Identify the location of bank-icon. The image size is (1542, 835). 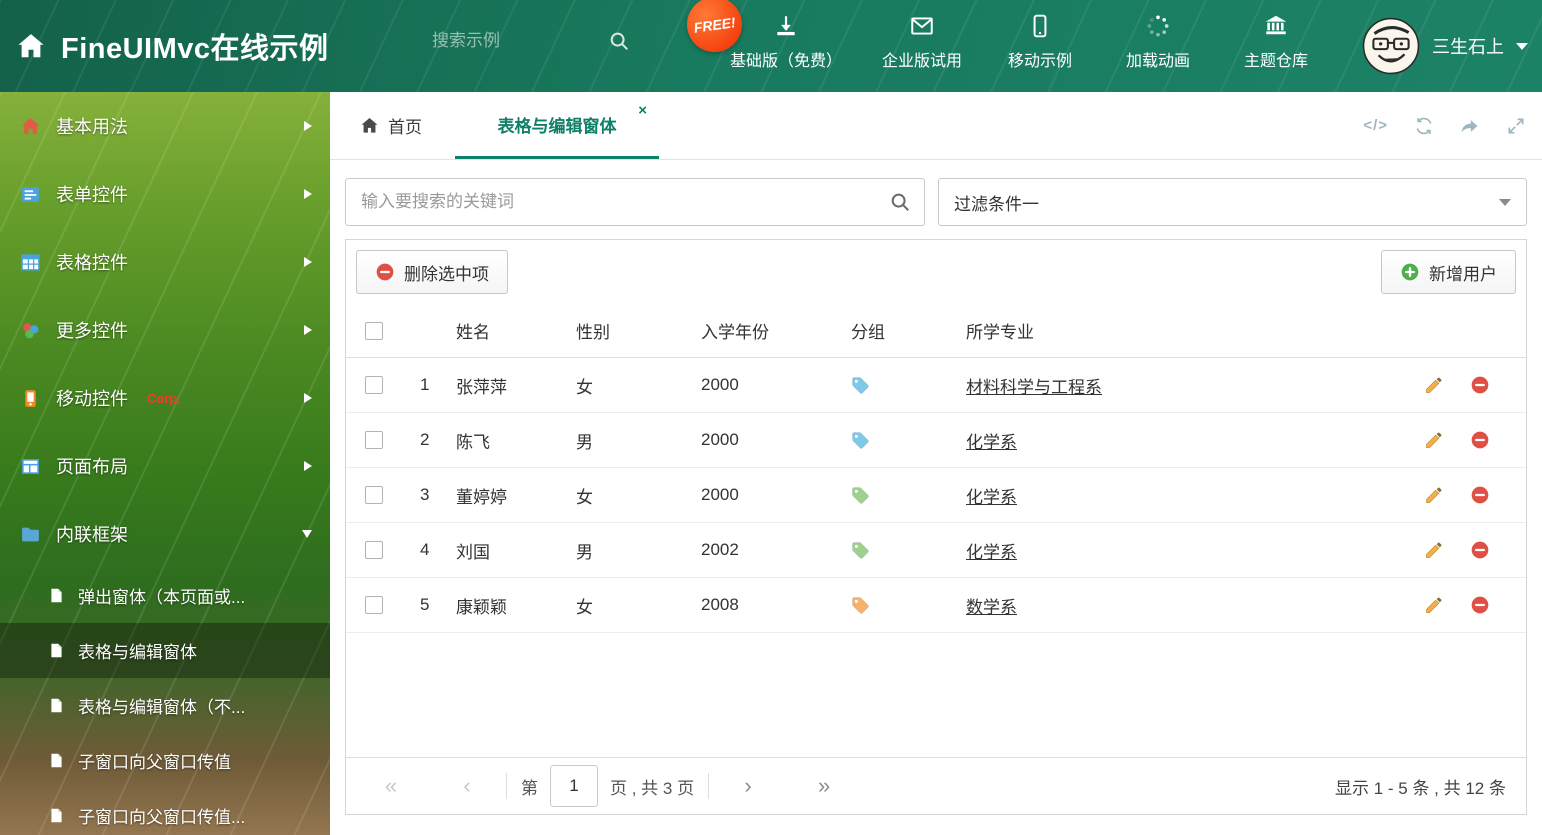
(1276, 25).